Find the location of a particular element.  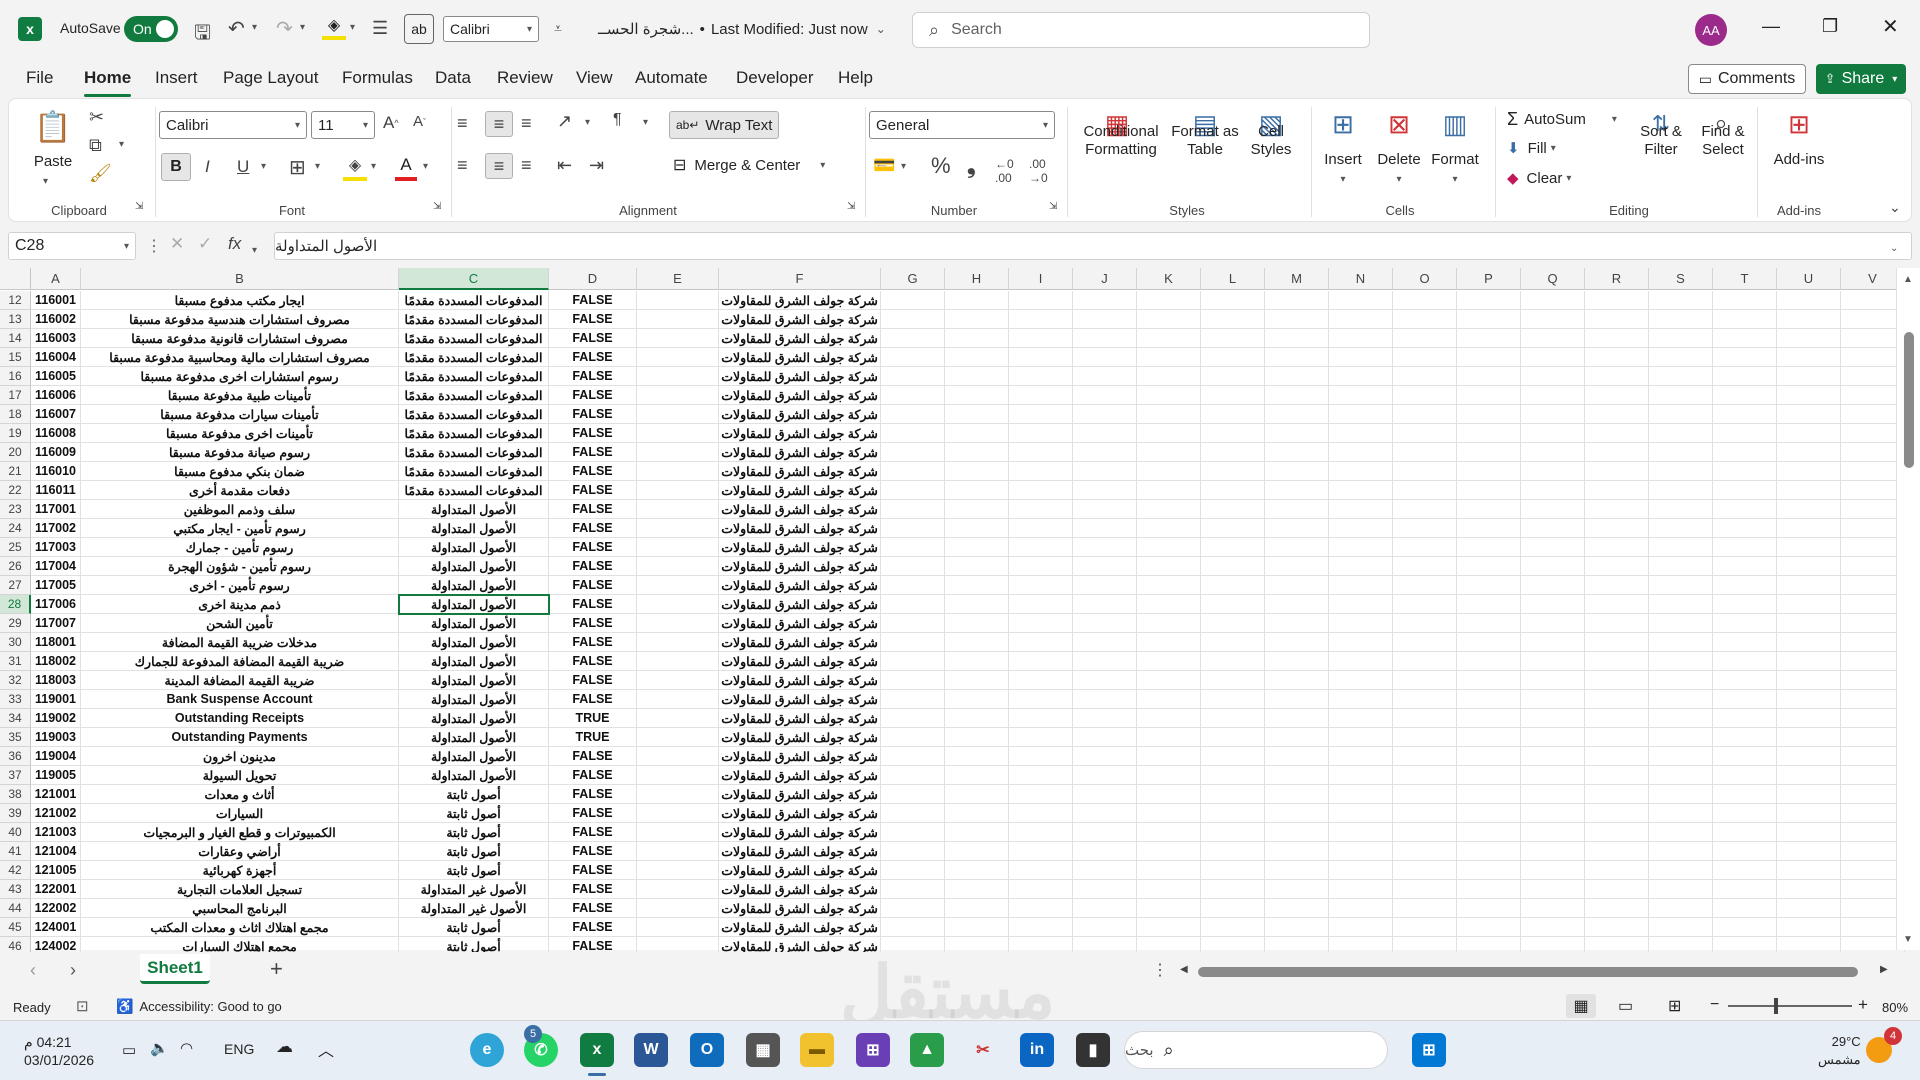

cell-j25 is located at coordinates (1105, 547).